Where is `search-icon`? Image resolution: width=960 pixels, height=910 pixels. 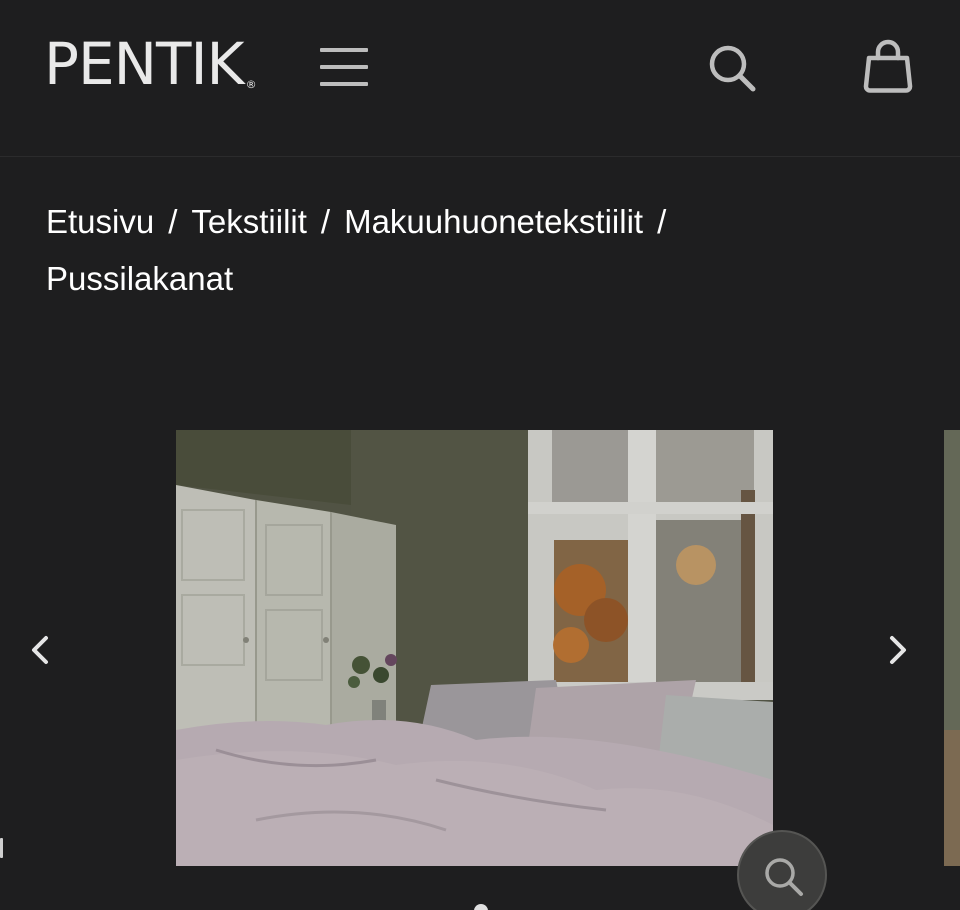 search-icon is located at coordinates (732, 68).